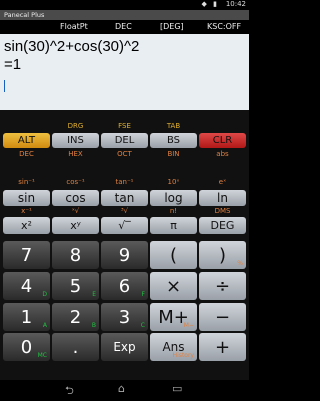  What do you see at coordinates (124, 126) in the screenshot?
I see `key-alt-label: FSE` at bounding box center [124, 126].